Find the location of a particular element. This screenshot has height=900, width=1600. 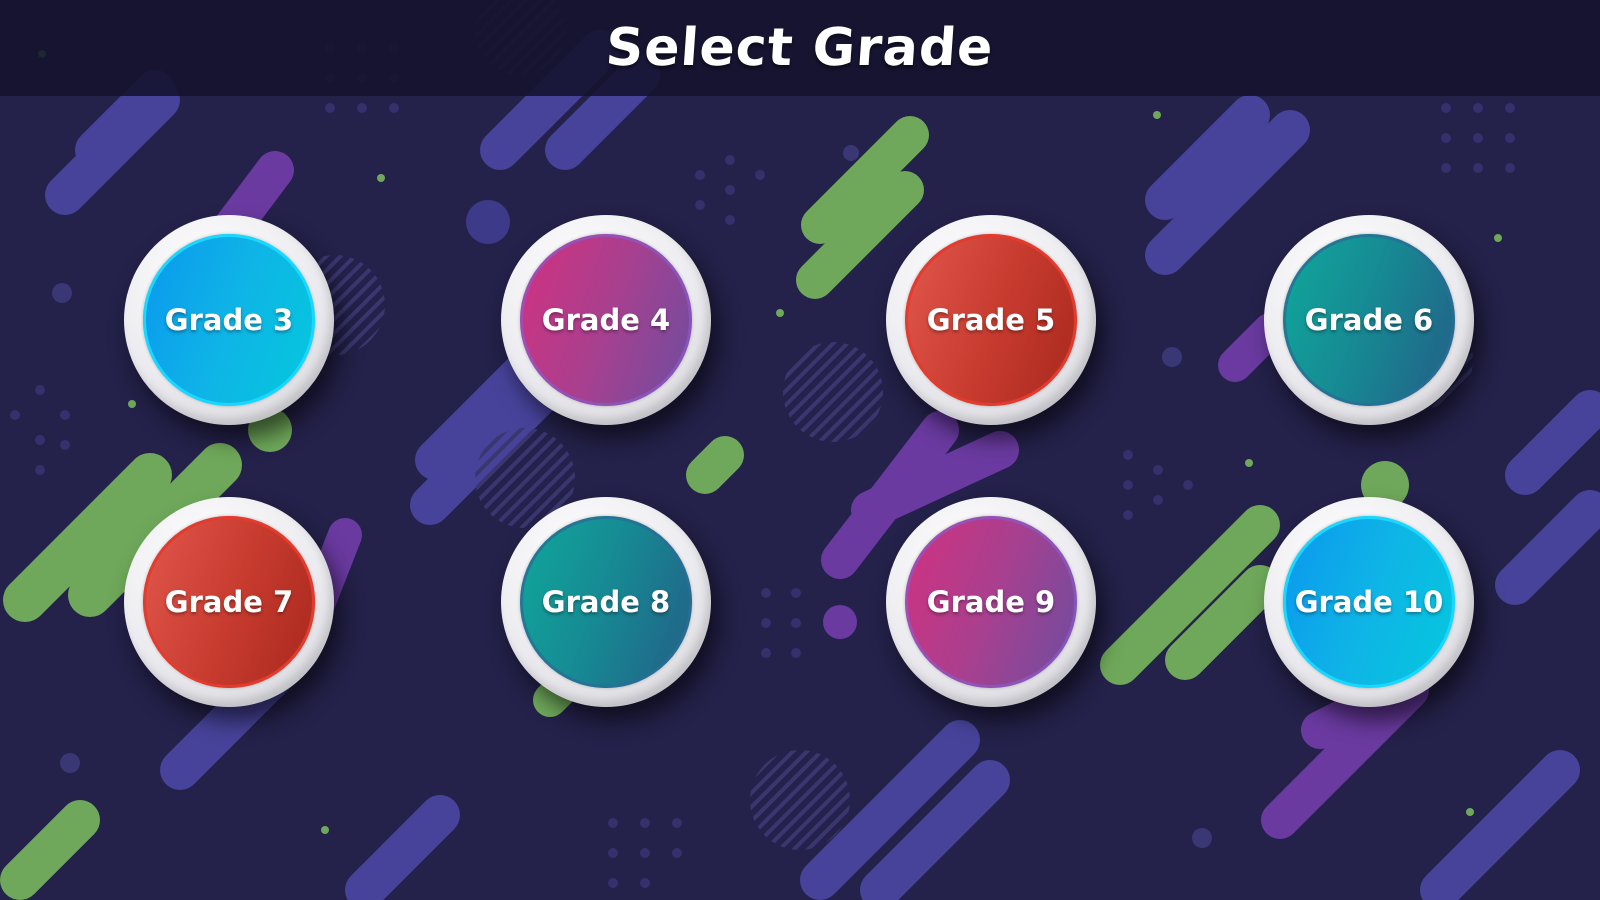

grade-7-label: Grade 7 is located at coordinates (229, 602).